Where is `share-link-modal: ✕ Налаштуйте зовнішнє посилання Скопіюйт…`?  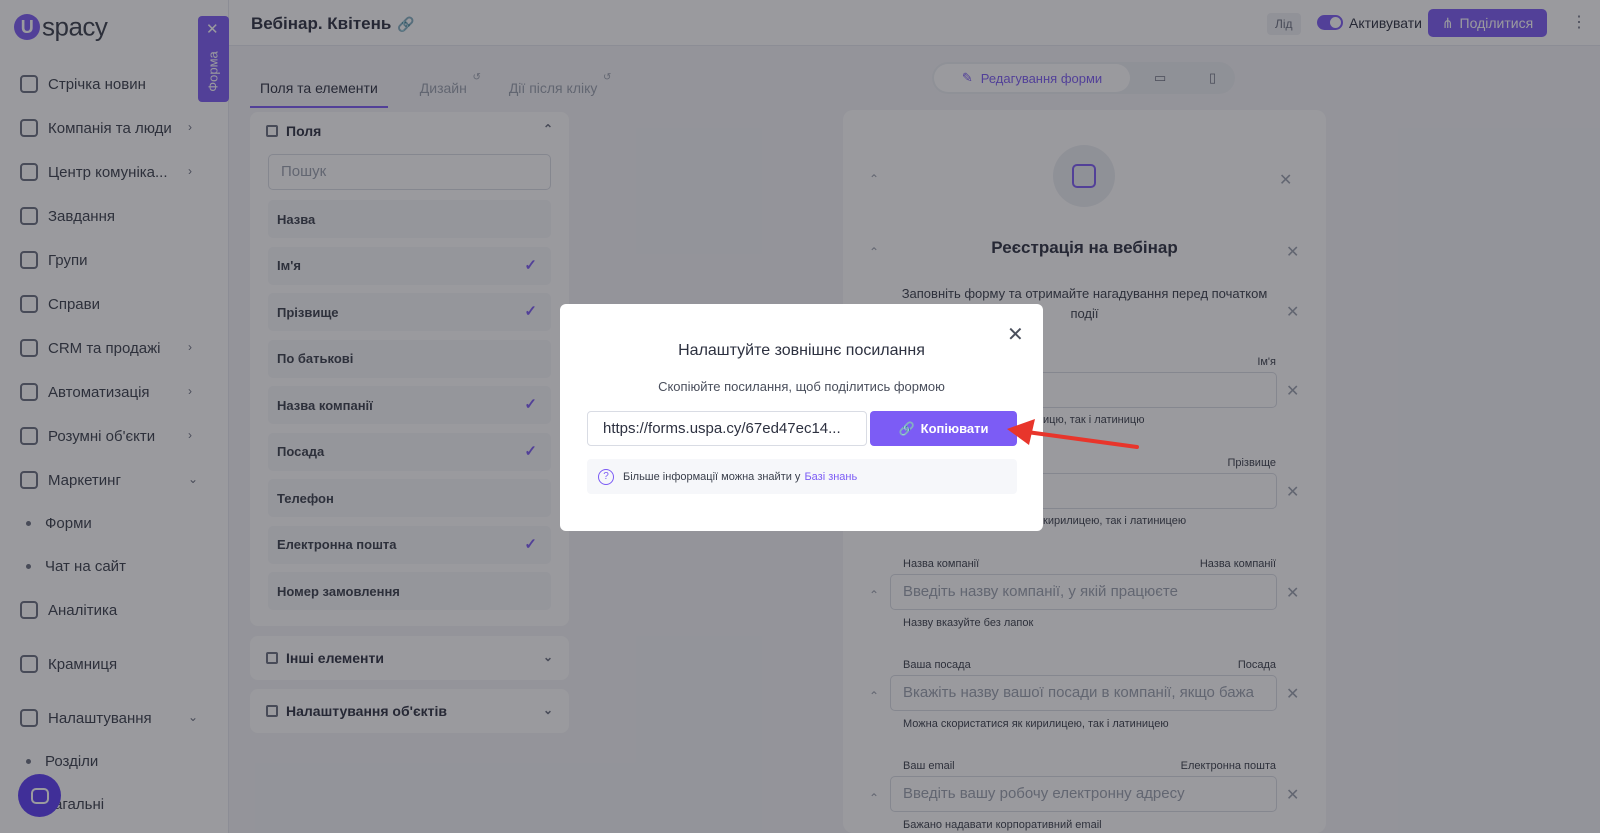
share-link-modal: ✕ Налаштуйте зовнішнє посилання Скопіюйт… is located at coordinates (801, 417).